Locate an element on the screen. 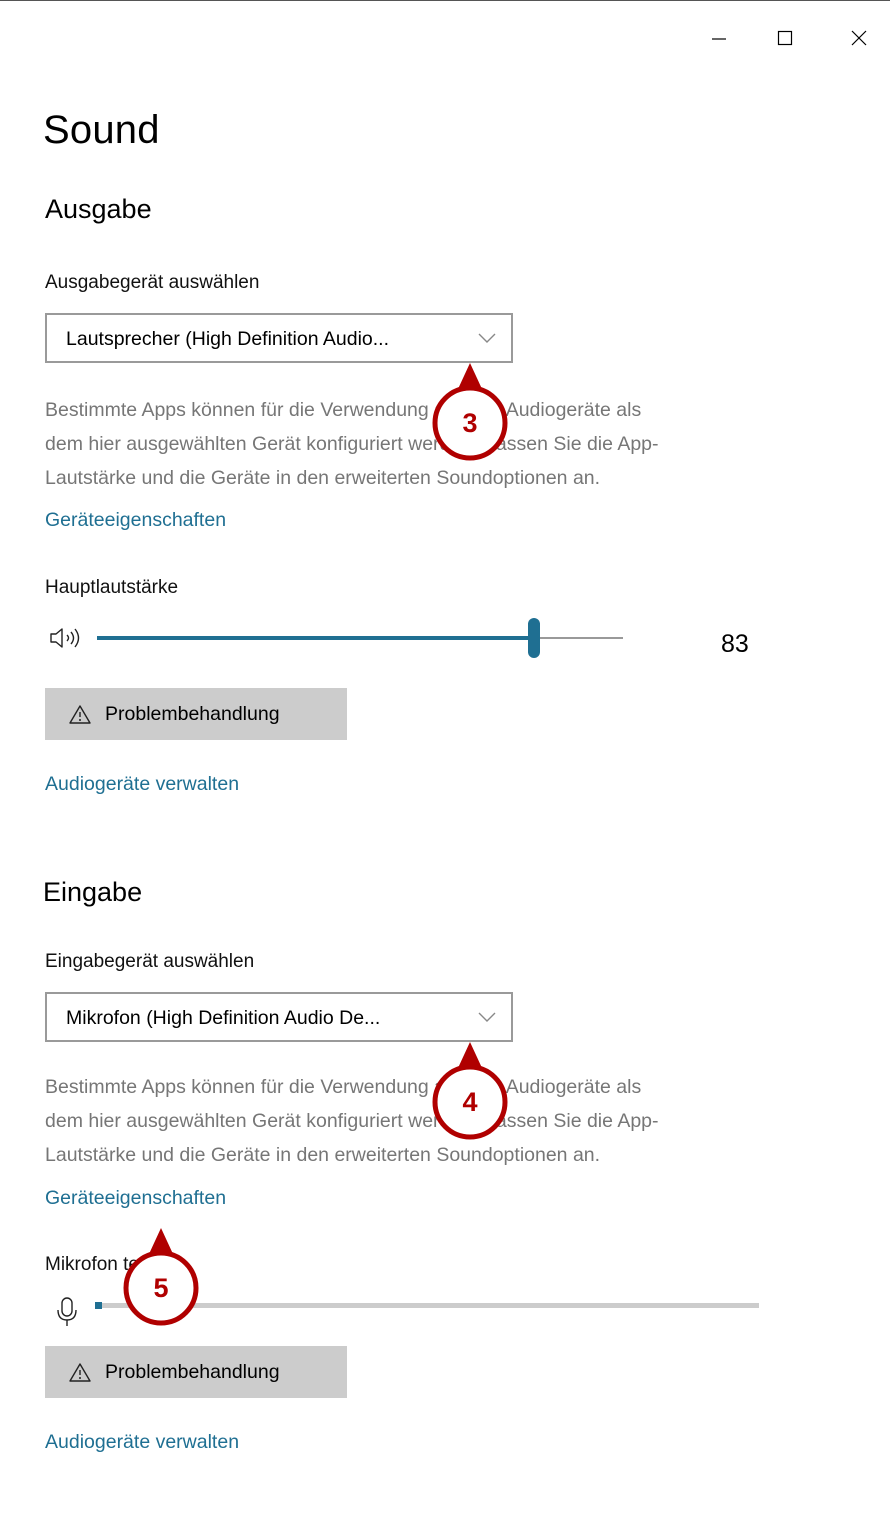  input-heading: Eingabe is located at coordinates (93, 892).